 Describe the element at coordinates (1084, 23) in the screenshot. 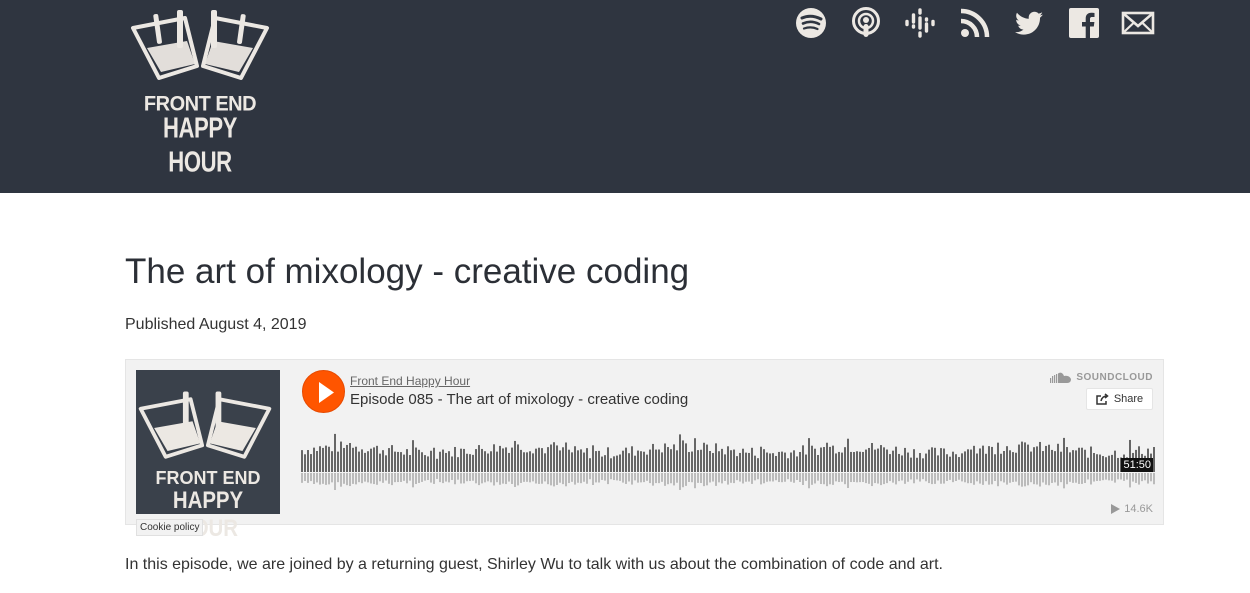

I see `facebook-link` at that location.